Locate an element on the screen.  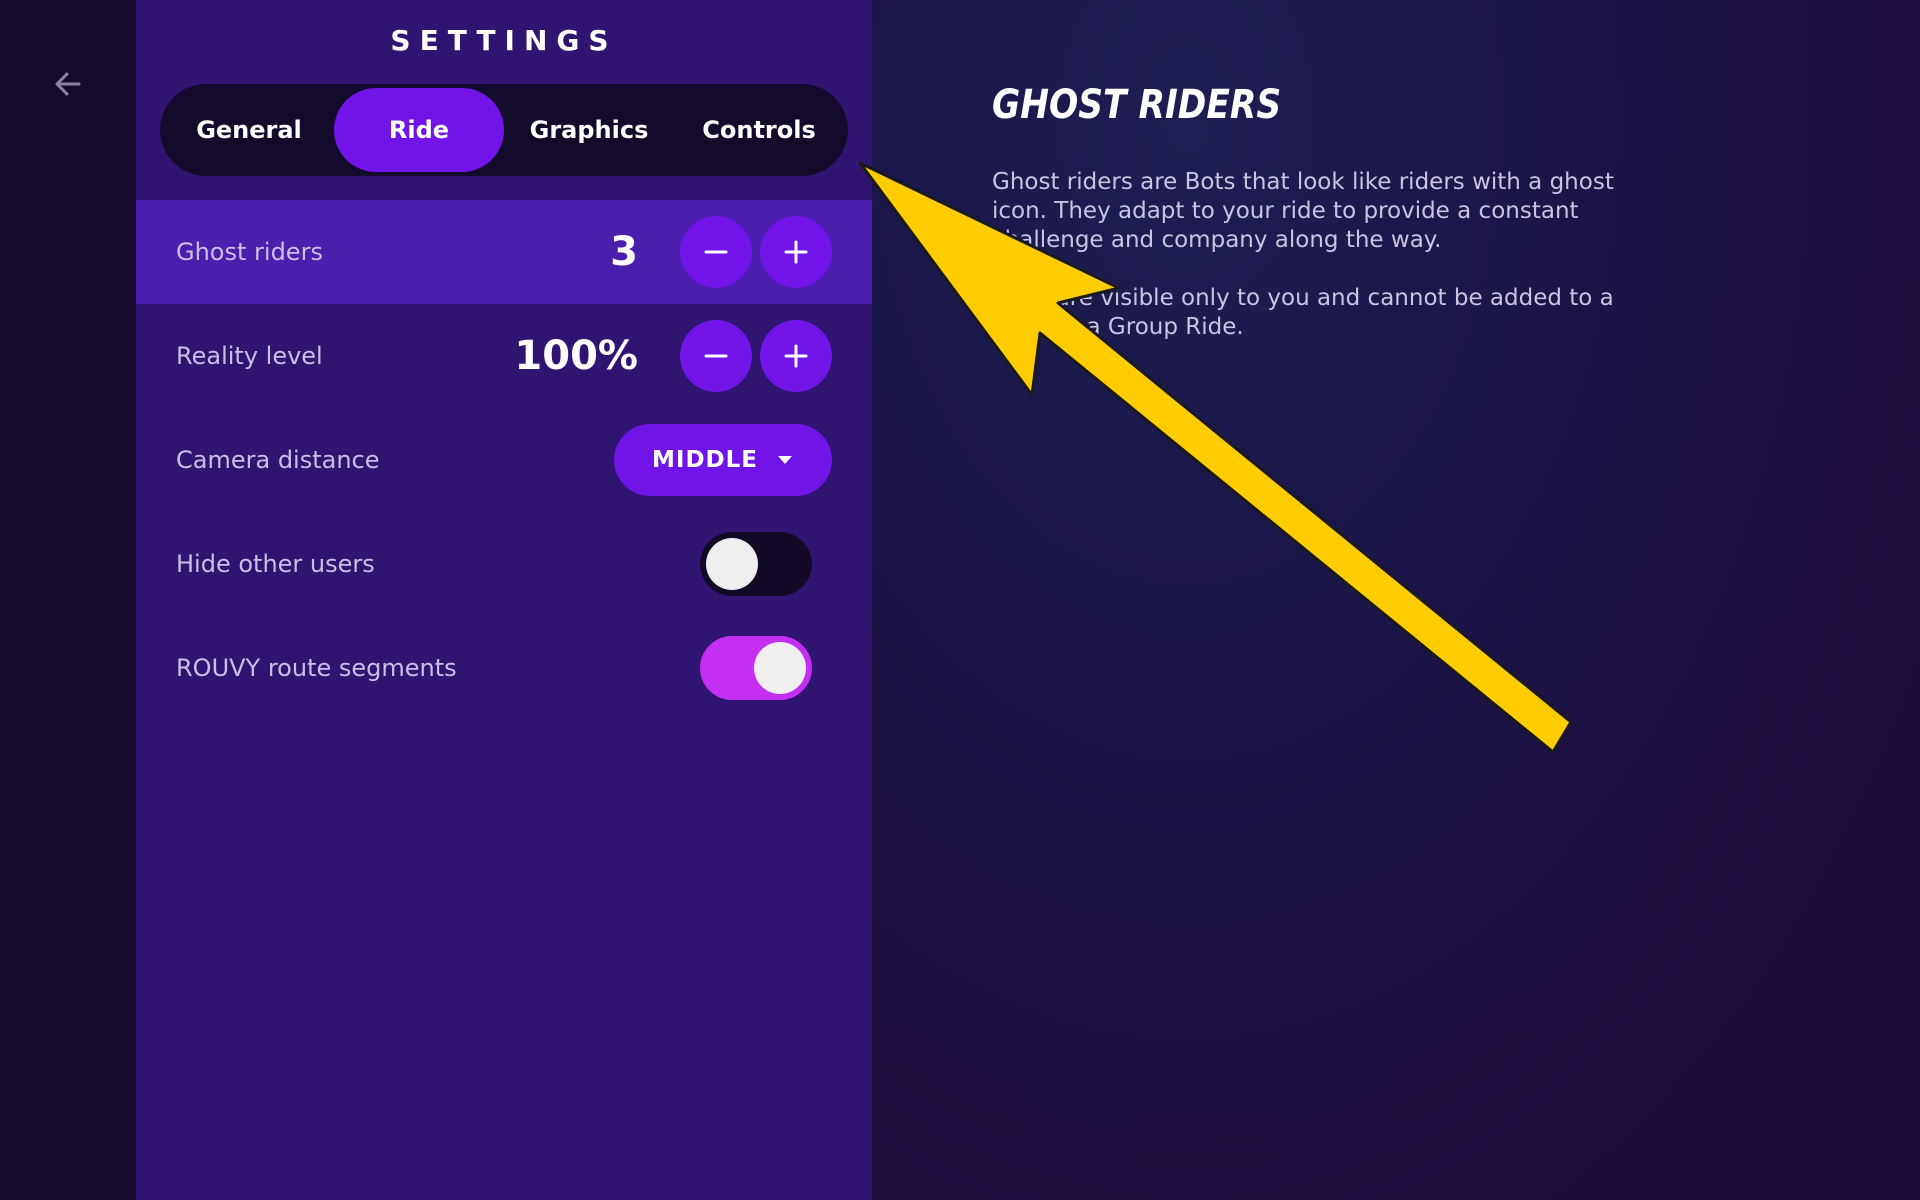
tab-graphics: Graphics is located at coordinates (589, 130).